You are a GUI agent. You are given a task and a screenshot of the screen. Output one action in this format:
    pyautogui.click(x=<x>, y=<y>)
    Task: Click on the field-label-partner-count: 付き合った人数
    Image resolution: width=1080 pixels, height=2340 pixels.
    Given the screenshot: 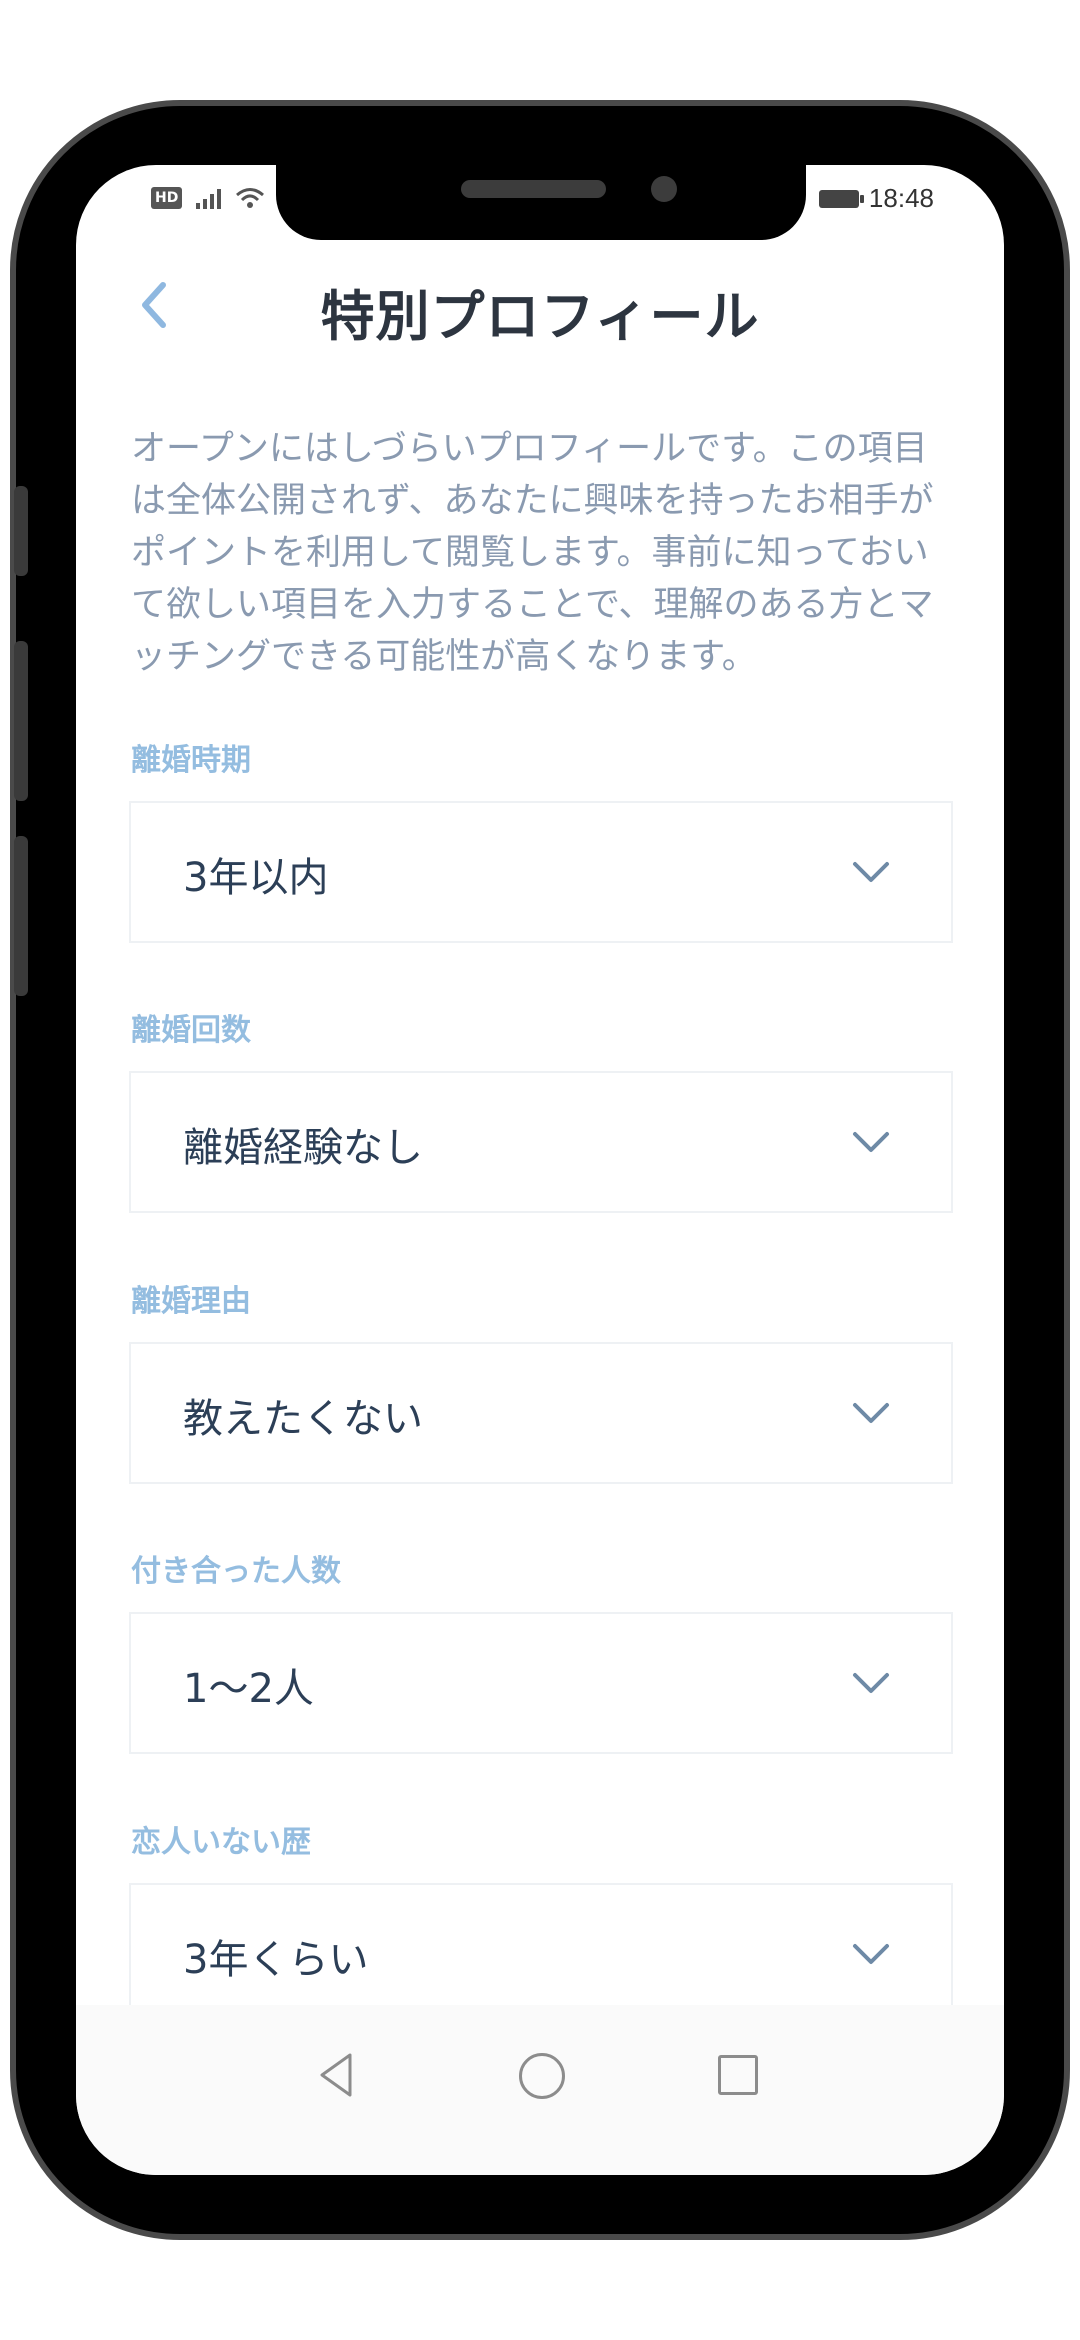 What is the action you would take?
    pyautogui.click(x=236, y=1571)
    